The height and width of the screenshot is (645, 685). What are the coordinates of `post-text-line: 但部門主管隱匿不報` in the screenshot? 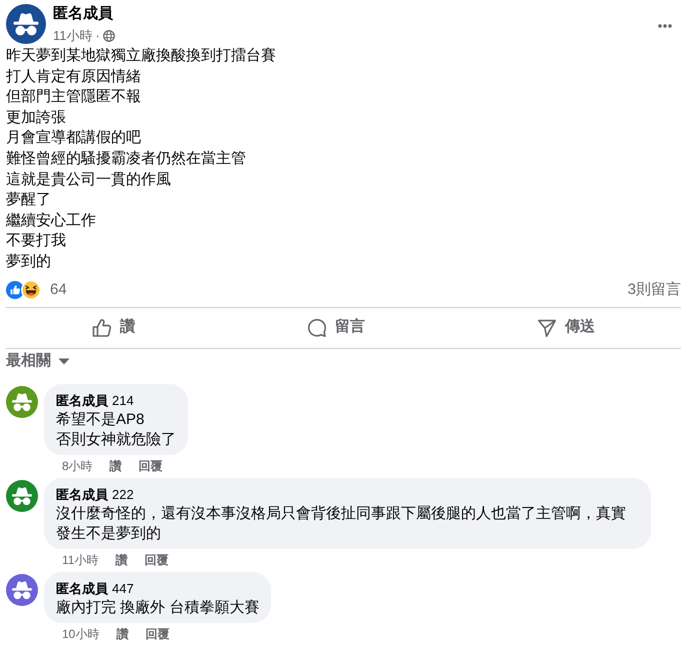 It's located at (73, 97).